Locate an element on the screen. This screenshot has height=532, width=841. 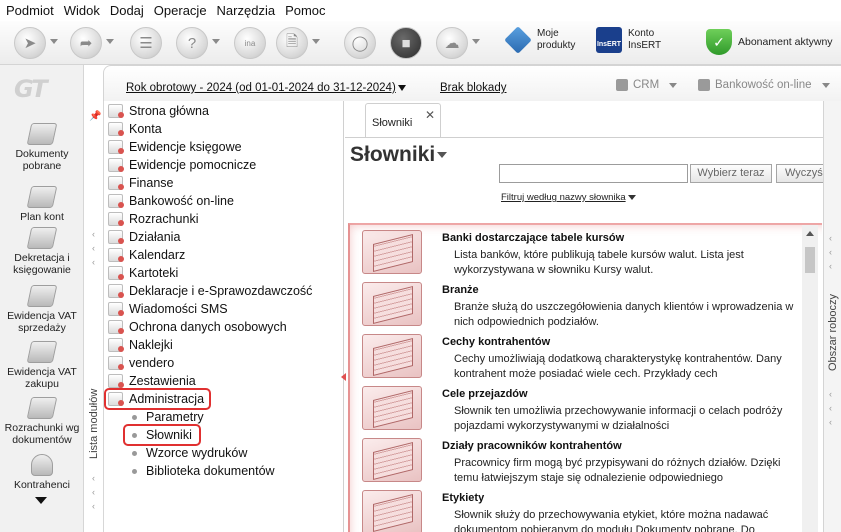
shortcut-vat-zakupu: Ewidencja VAT zakupu is located at coordinates (42, 365).